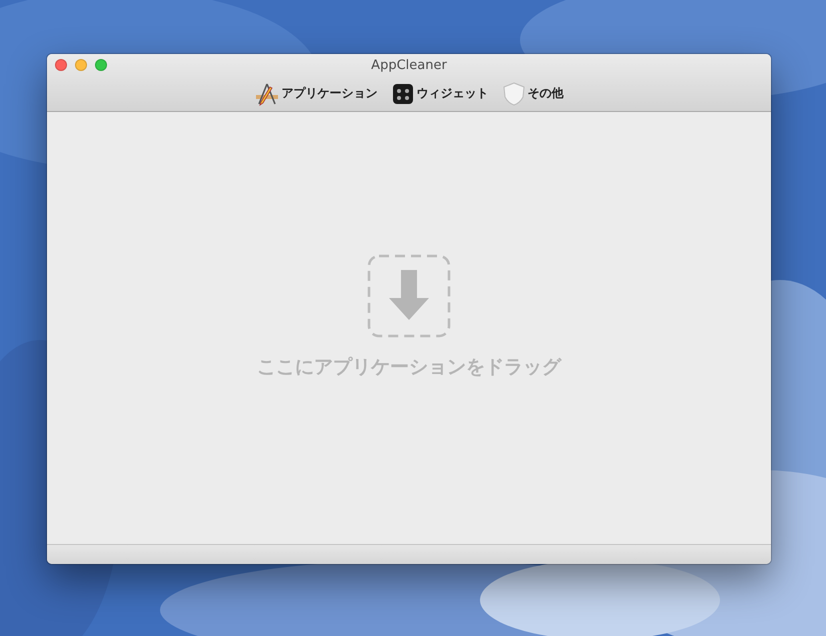 The height and width of the screenshot is (636, 826). What do you see at coordinates (440, 93) in the screenshot?
I see `toolbar-tab: ウィジェット` at bounding box center [440, 93].